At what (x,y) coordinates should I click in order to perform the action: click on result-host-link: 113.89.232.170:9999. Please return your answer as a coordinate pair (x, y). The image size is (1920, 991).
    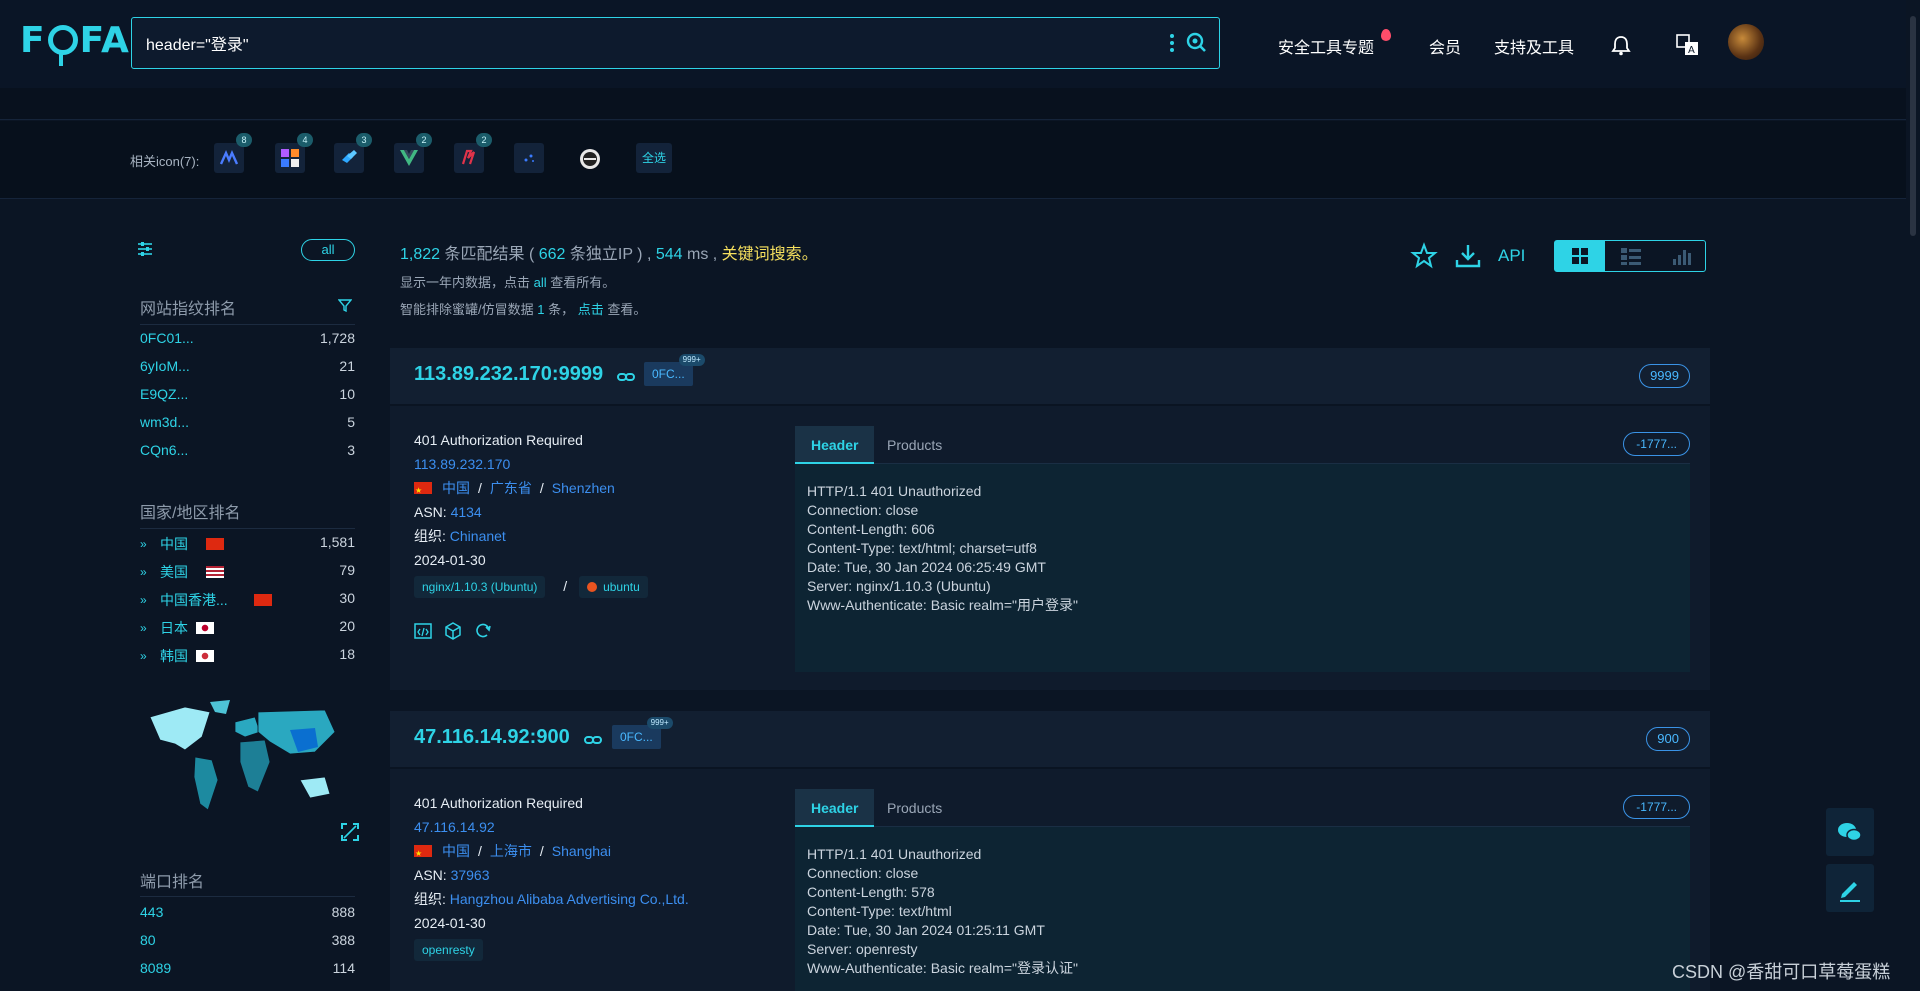
    Looking at the image, I should click on (508, 374).